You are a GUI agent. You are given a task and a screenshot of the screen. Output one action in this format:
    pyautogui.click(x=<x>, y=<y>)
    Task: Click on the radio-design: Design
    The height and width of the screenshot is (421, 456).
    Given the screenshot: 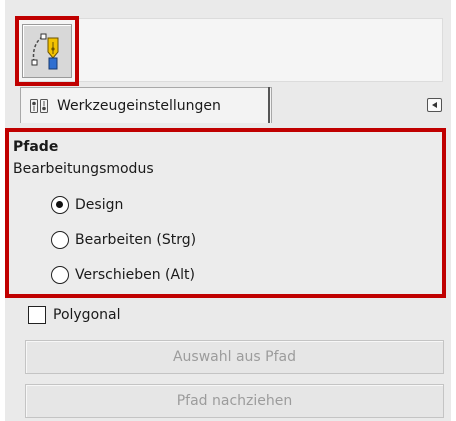 What is the action you would take?
    pyautogui.click(x=87, y=205)
    